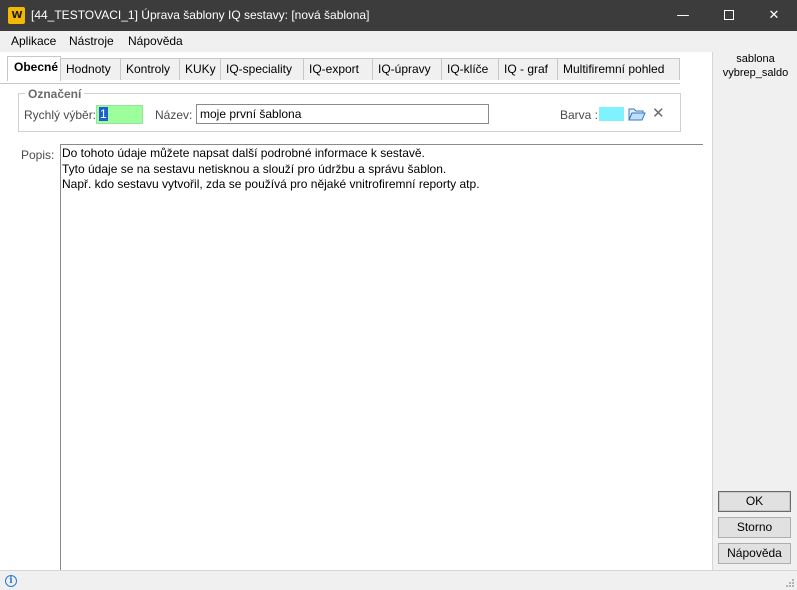 The width and height of the screenshot is (797, 590). Describe the element at coordinates (33, 41) in the screenshot. I see `menu-aplikace: Aplikace` at that location.